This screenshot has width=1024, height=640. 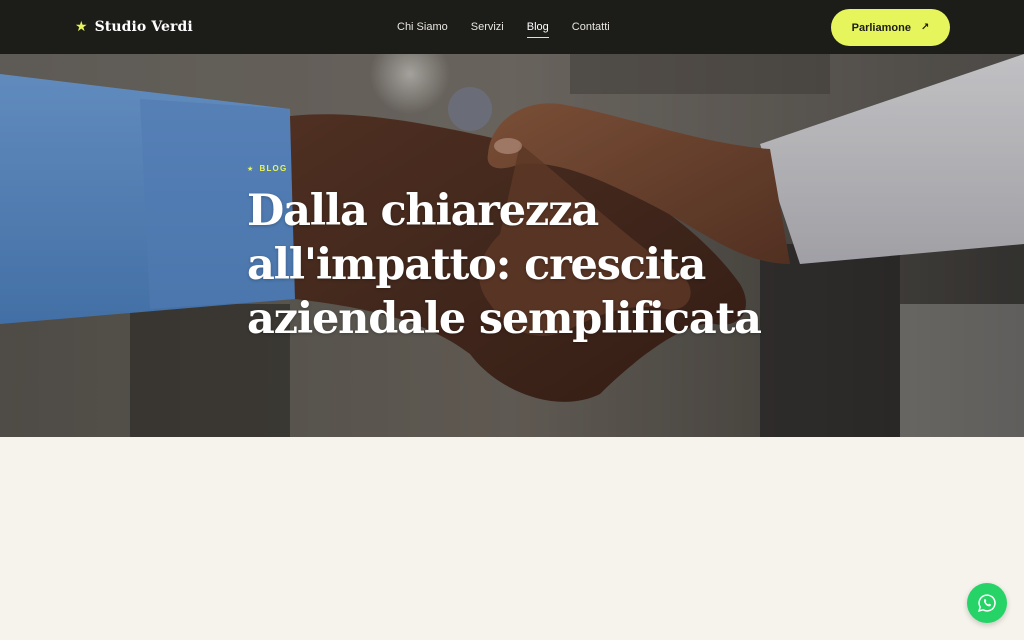 I want to click on nav-item-blog: Blog, so click(x=537, y=28).